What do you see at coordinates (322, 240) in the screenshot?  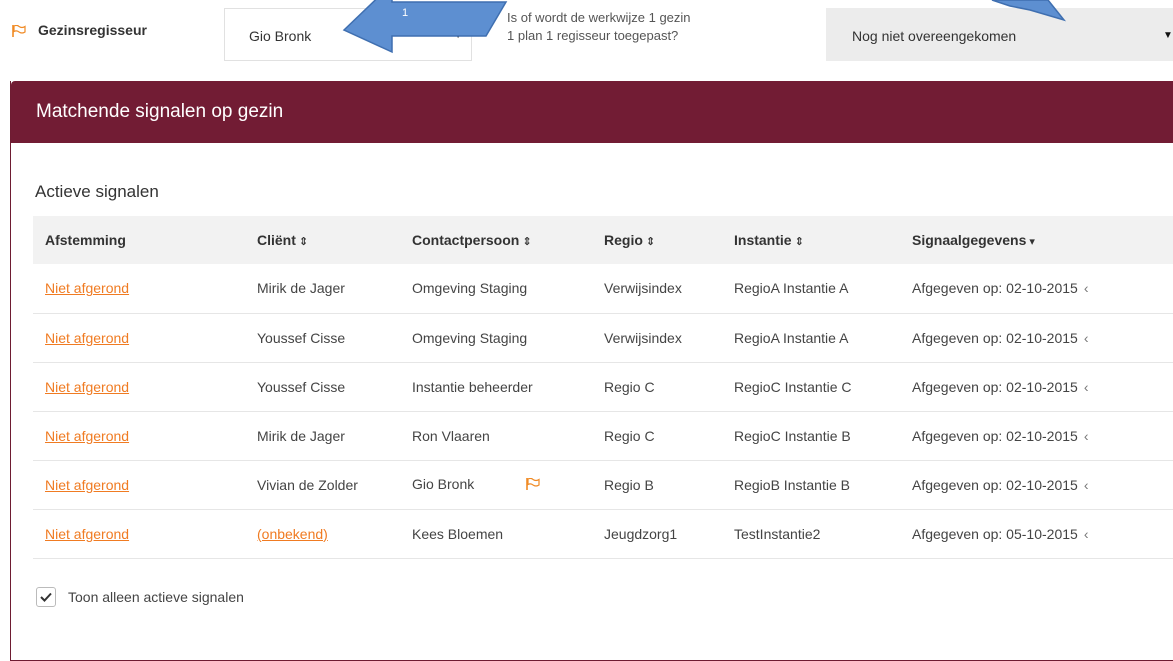 I see `column-header-client: Cliënt ⇕` at bounding box center [322, 240].